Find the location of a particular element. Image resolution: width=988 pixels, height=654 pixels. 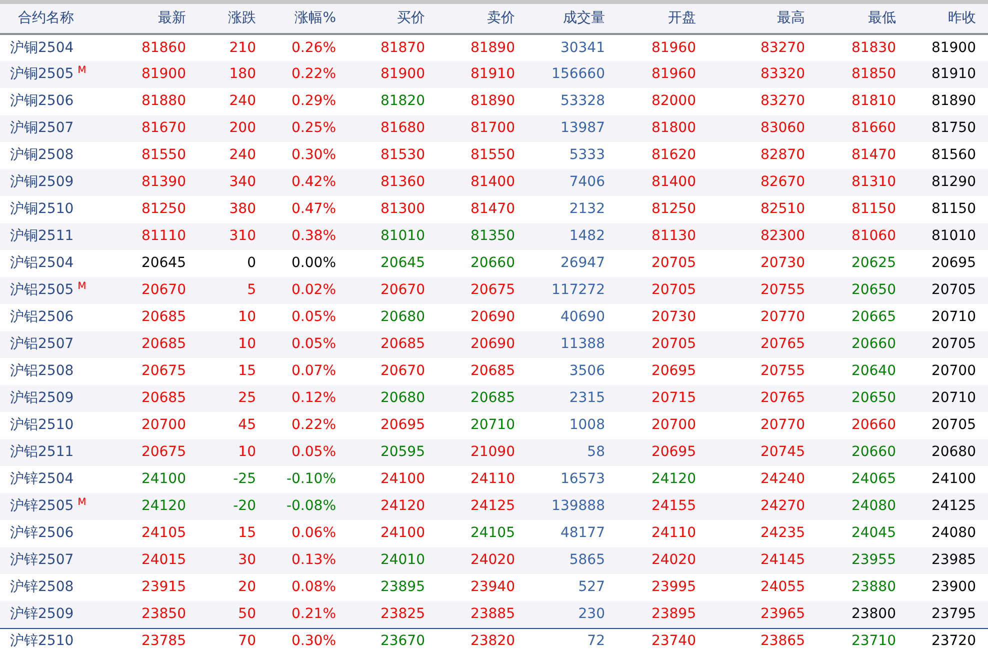

quote-row: 沪铜2505 M 81900 180 0.22% 81900 81910 156660 81960 83320 81850 81910 is located at coordinates (494, 74).